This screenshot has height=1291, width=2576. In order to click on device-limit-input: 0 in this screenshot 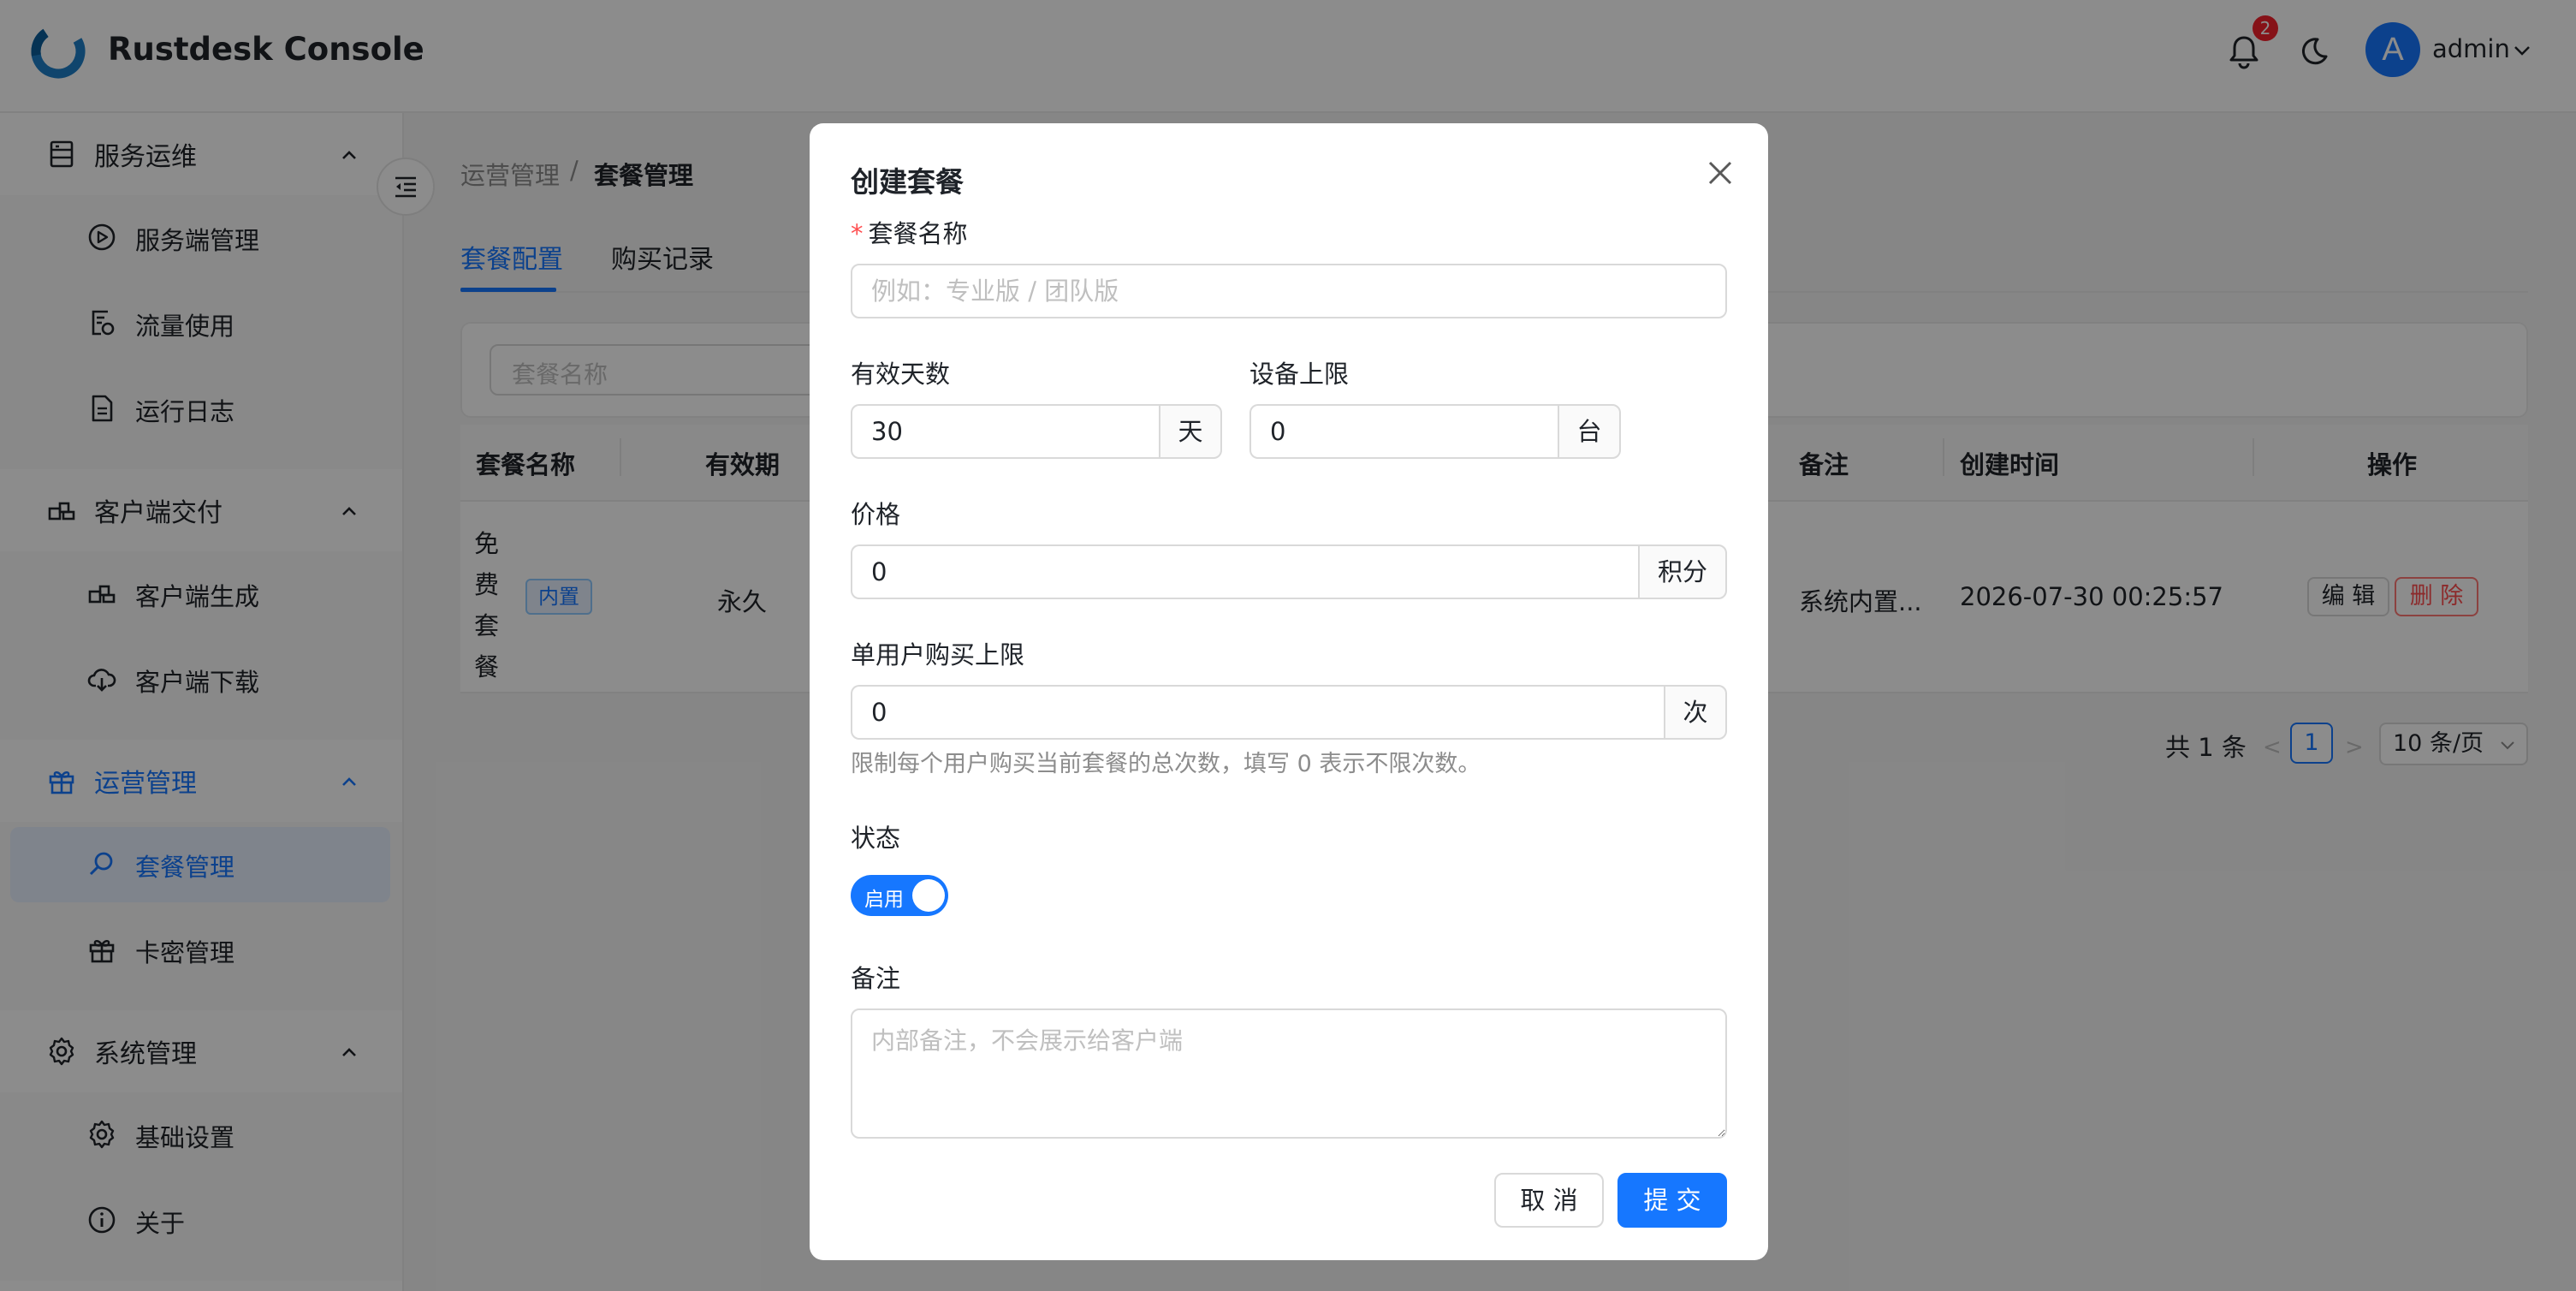, I will do `click(1404, 432)`.